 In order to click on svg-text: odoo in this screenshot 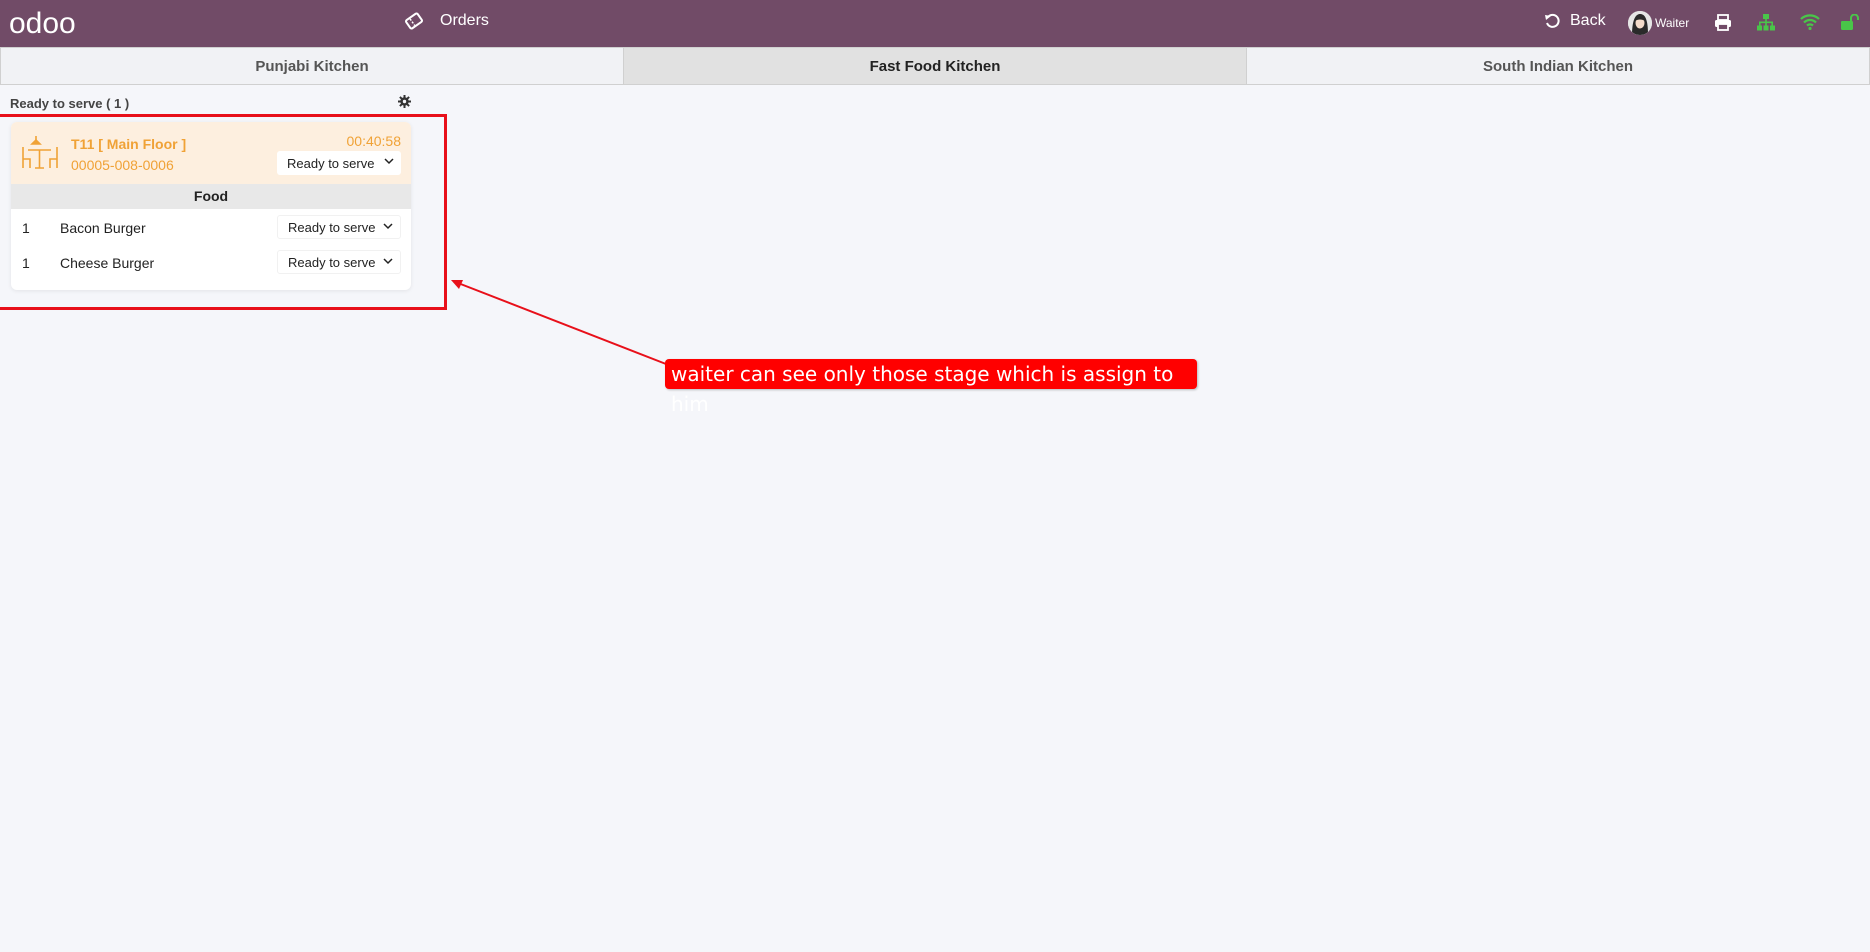, I will do `click(42, 23)`.